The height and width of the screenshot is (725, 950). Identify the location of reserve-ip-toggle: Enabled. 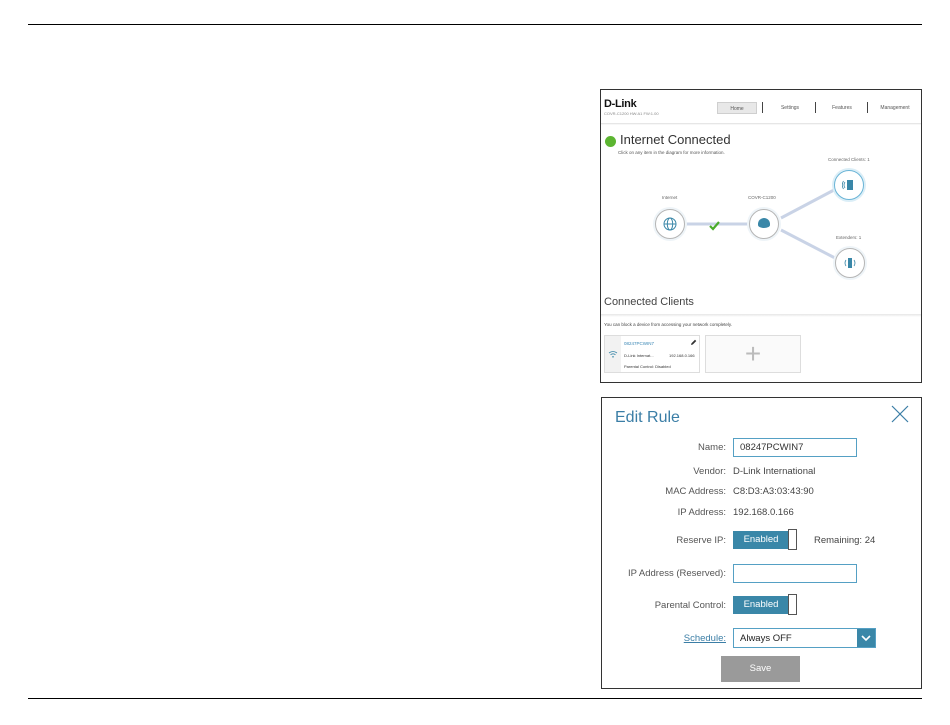
(765, 540).